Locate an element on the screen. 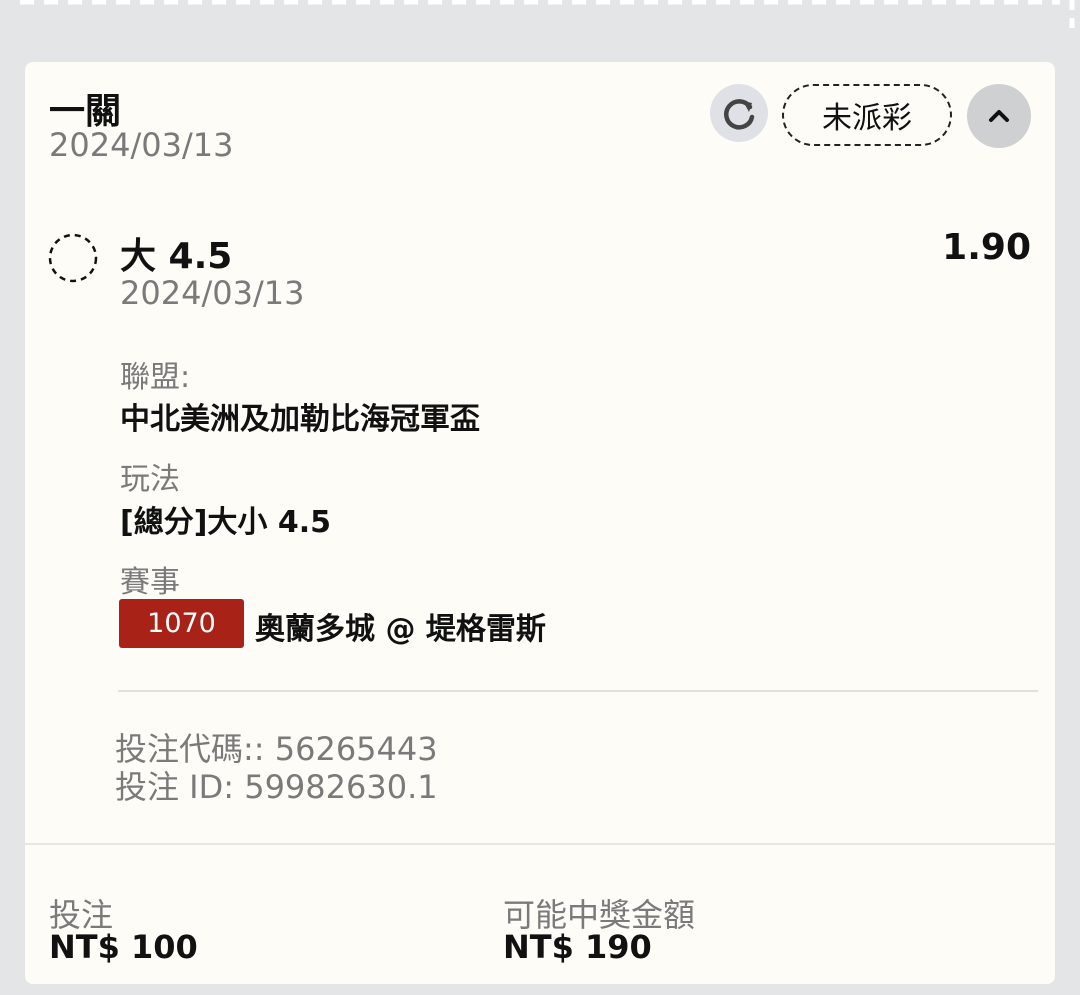 The image size is (1080, 995). bet-date: 2024/03/13 is located at coordinates (141, 145).